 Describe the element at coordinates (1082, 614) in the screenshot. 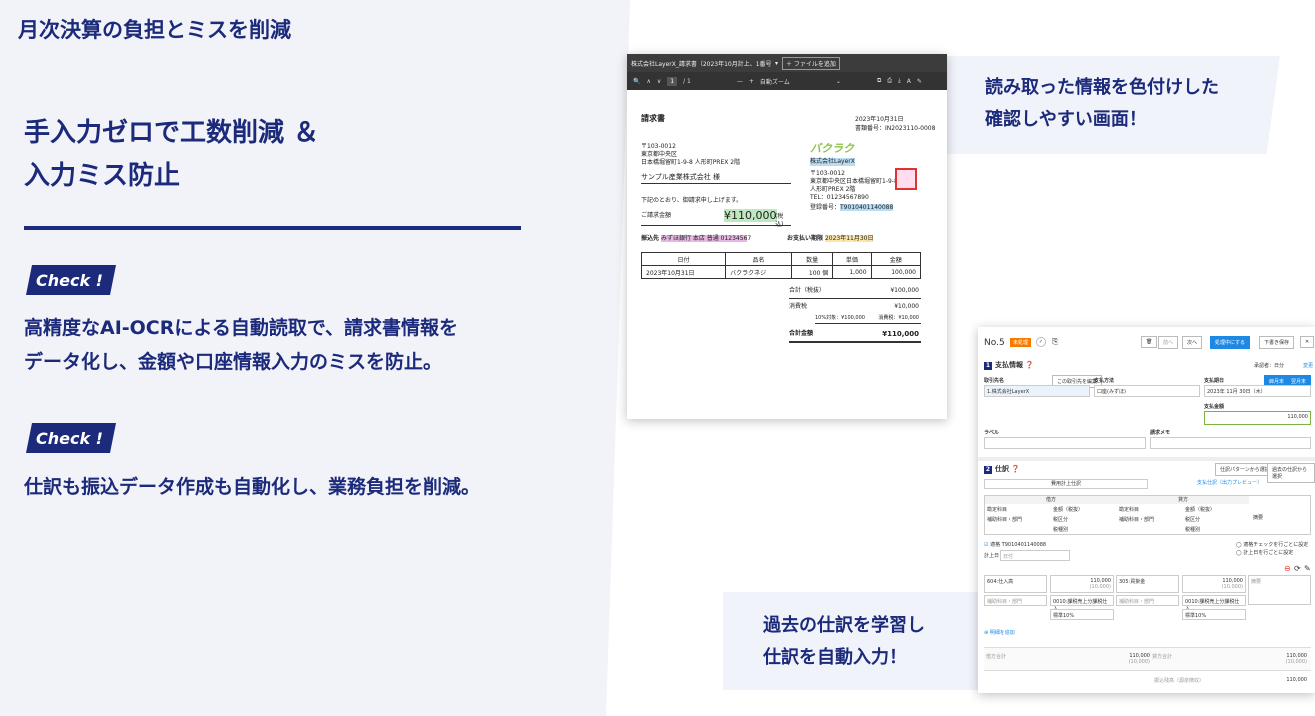

I see `debit-rate-select: 標準10%` at that location.